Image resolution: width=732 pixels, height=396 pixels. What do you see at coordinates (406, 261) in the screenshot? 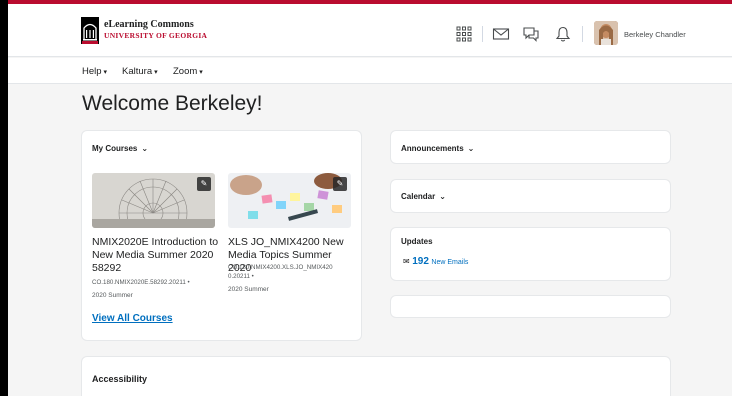
I see `envelope-icon: ✉` at bounding box center [406, 261].